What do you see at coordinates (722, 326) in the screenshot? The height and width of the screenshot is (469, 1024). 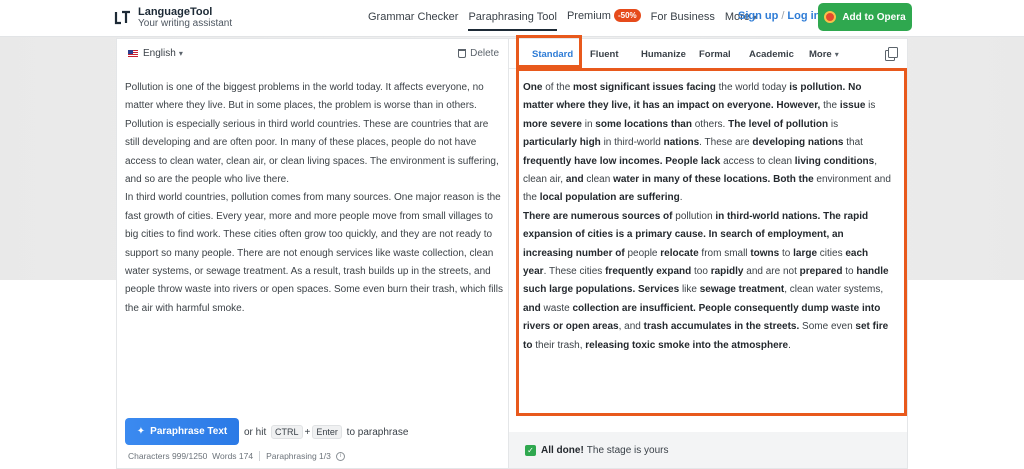 I see `changed-phrase: trash accumulates in the streets.` at bounding box center [722, 326].